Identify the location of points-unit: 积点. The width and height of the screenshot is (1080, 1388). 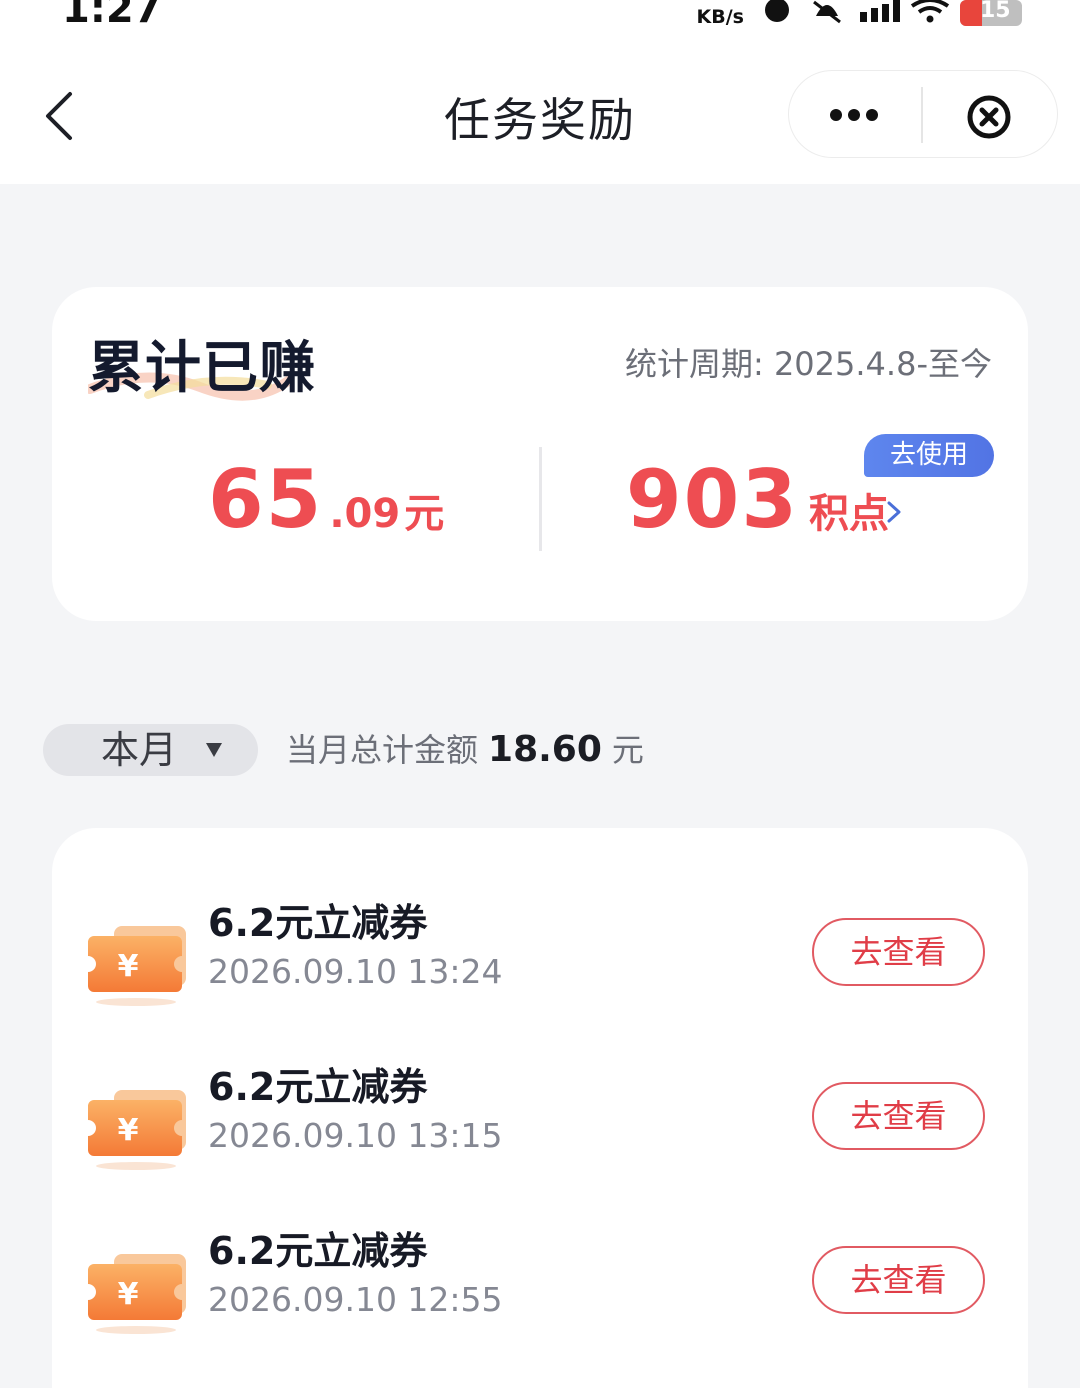
(849, 514).